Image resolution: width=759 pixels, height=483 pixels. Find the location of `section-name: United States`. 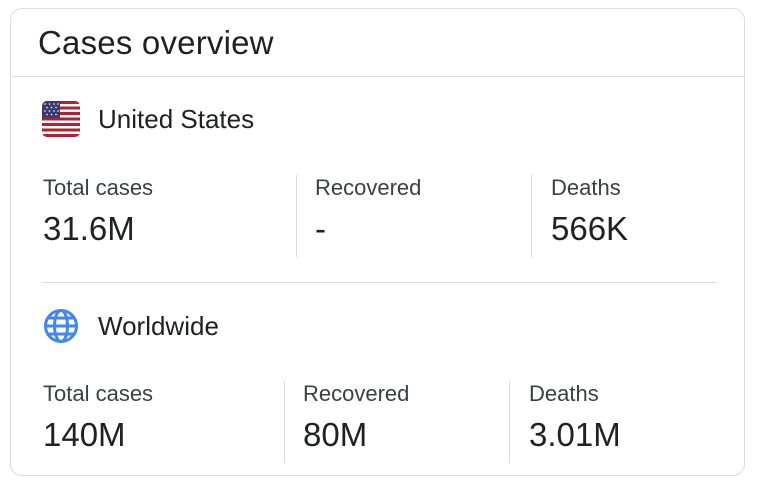

section-name: United States is located at coordinates (176, 119).